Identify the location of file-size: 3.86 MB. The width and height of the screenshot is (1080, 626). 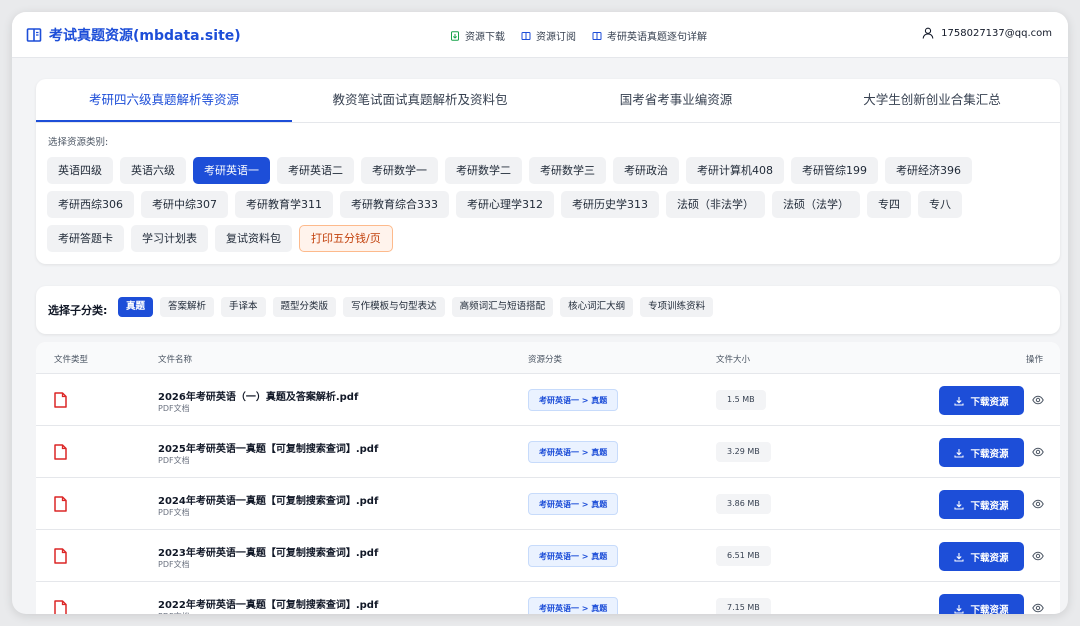
(743, 504).